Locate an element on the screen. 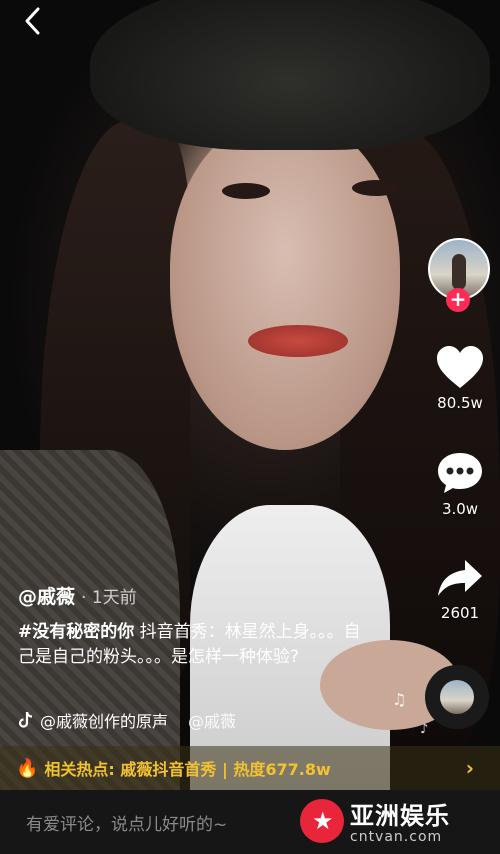 The width and height of the screenshot is (500, 854). back-icon is located at coordinates (33, 21).